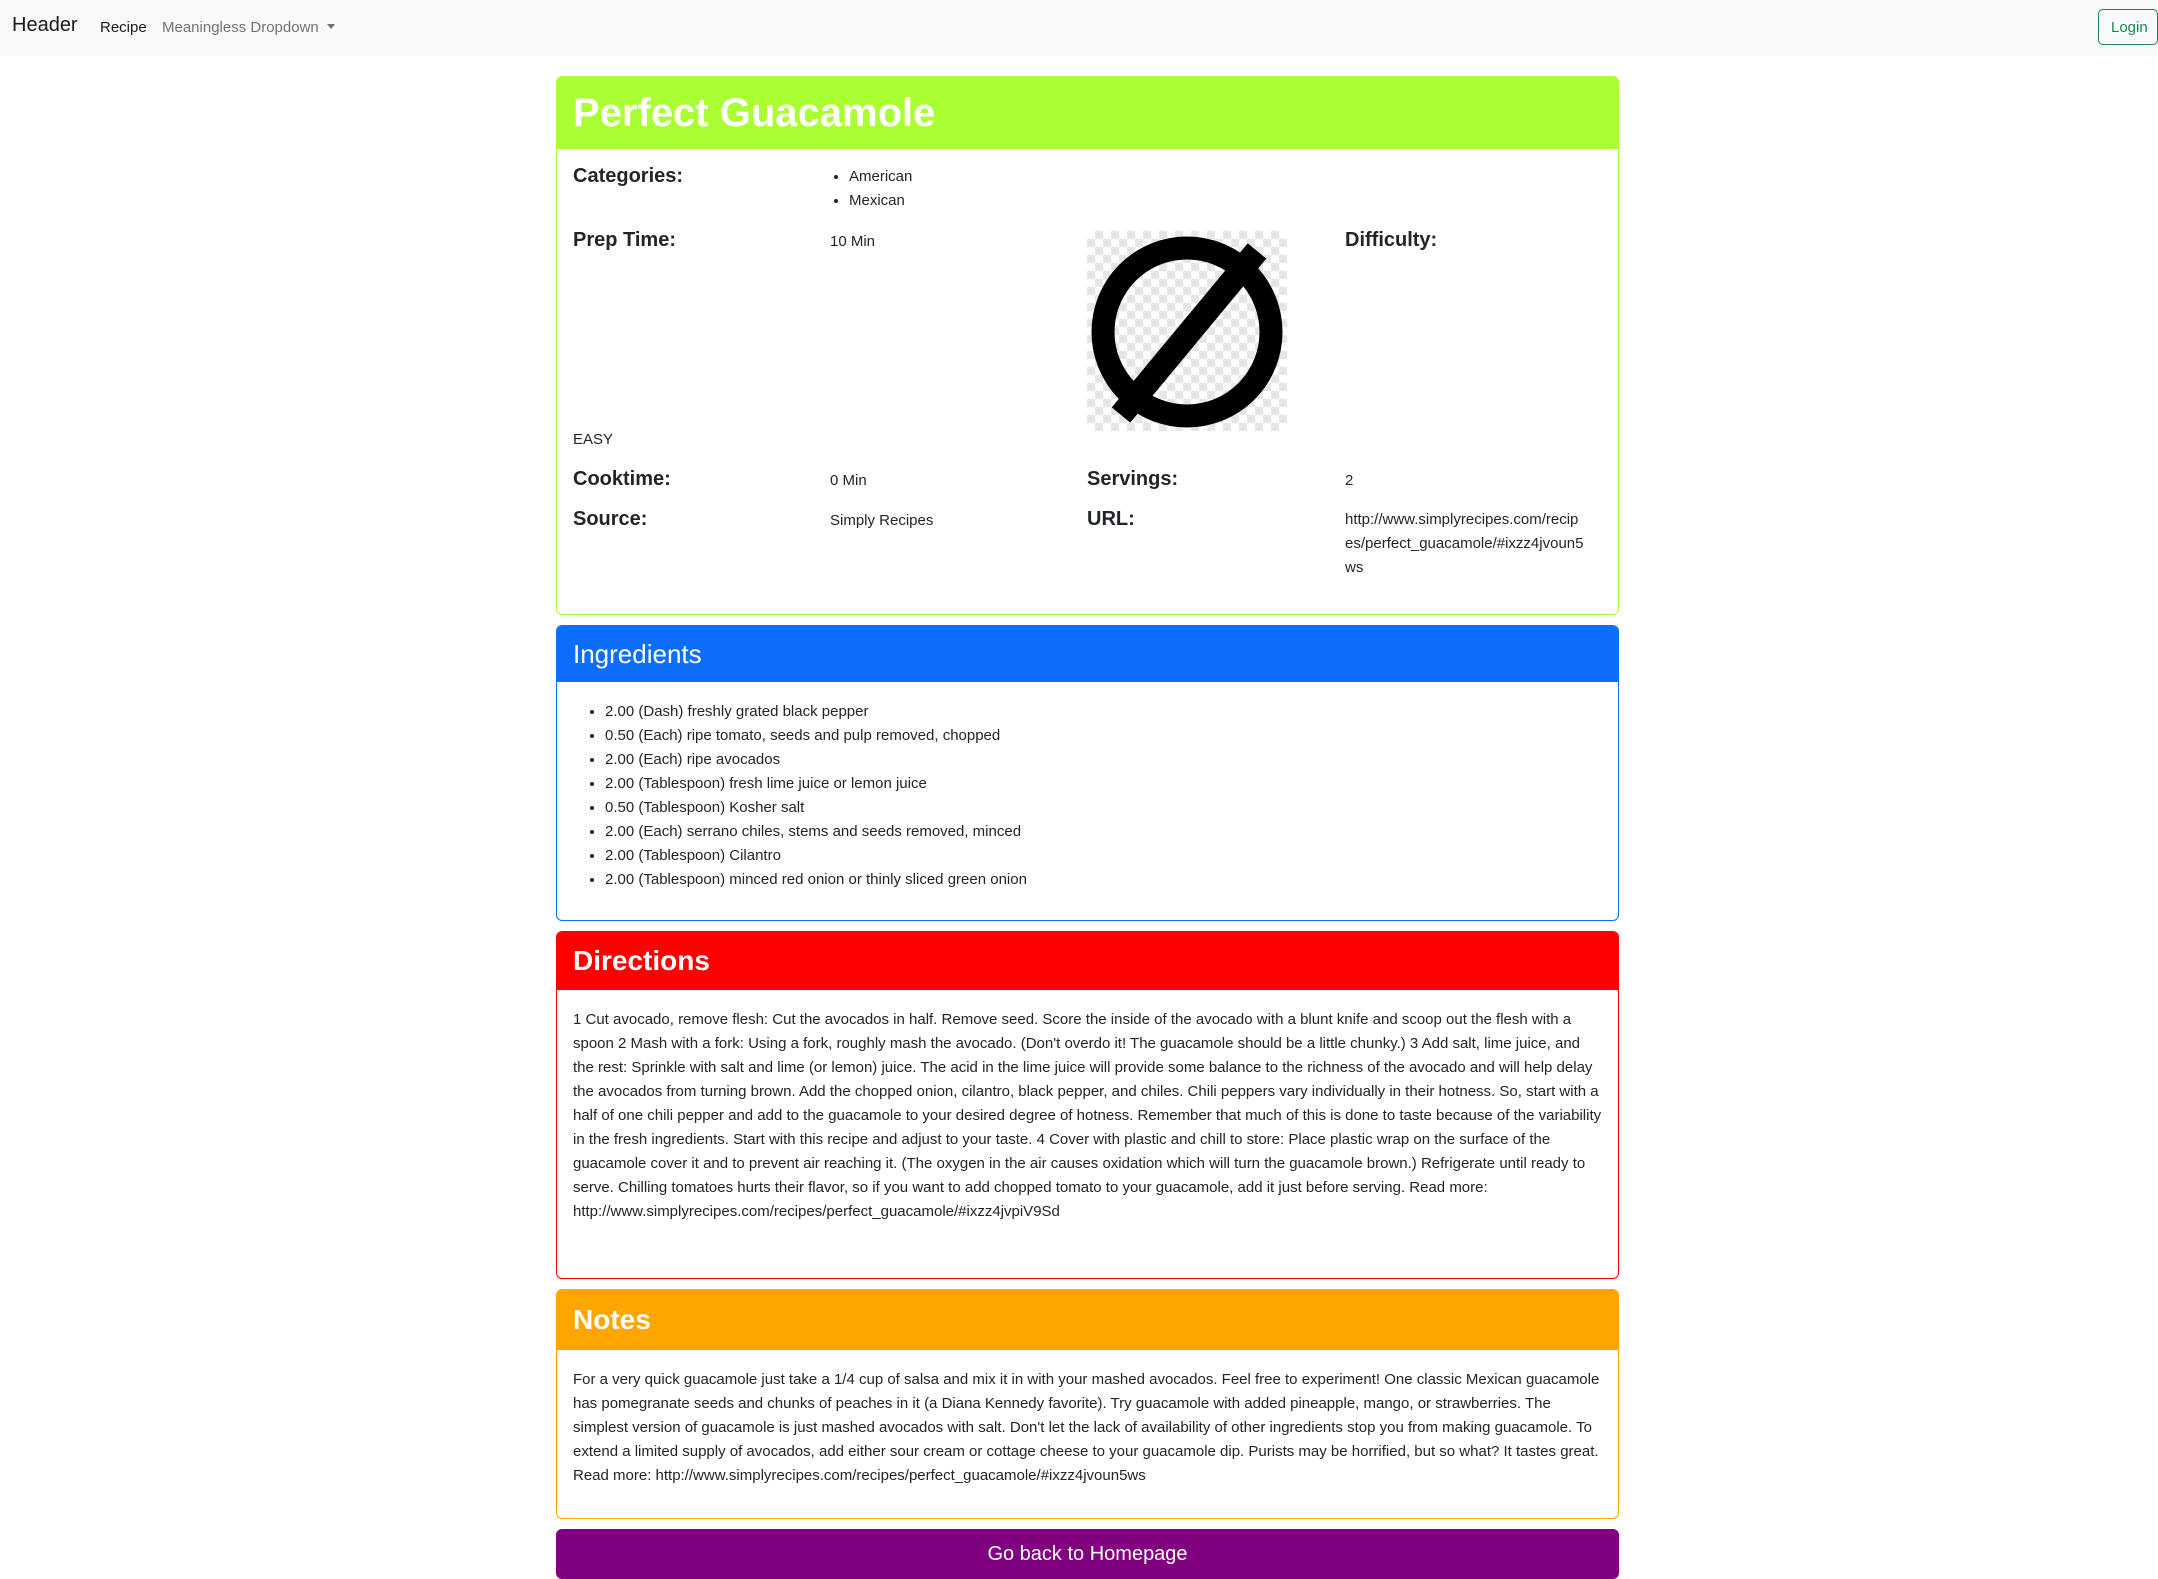 Image resolution: width=2158 pixels, height=1579 pixels. I want to click on cooktime-value: 0 Min, so click(848, 480).